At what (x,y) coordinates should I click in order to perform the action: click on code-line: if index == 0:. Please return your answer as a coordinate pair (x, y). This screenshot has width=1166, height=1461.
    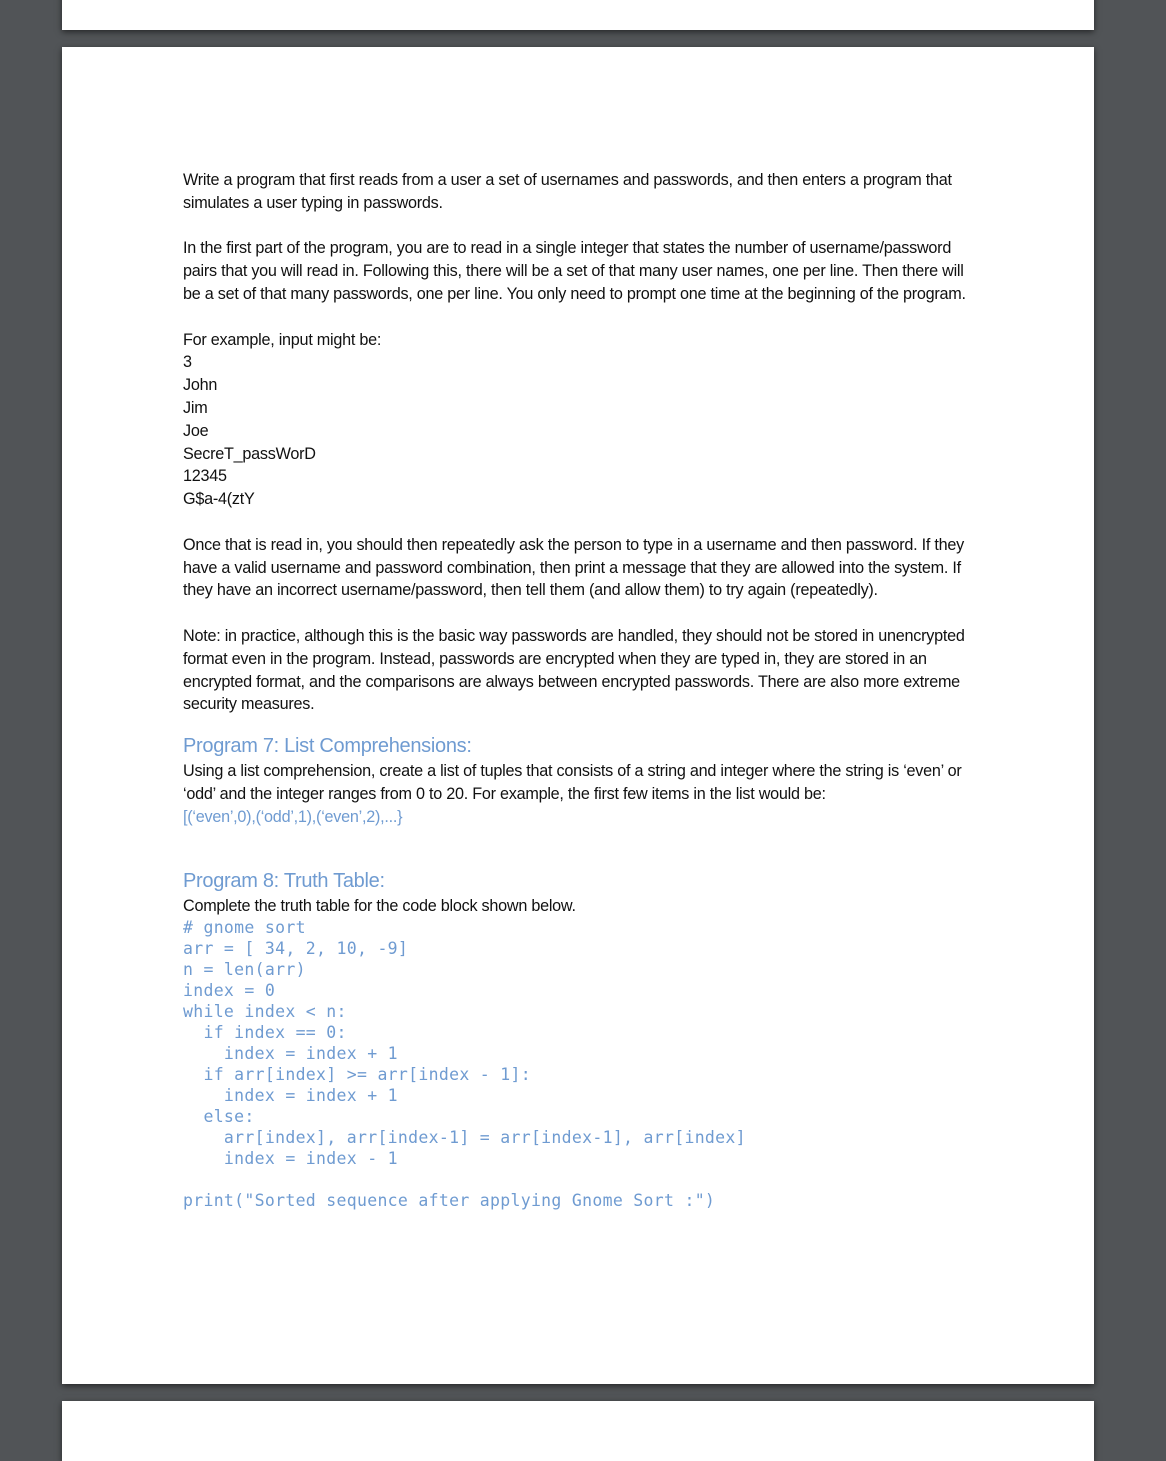
    Looking at the image, I should click on (265, 1033).